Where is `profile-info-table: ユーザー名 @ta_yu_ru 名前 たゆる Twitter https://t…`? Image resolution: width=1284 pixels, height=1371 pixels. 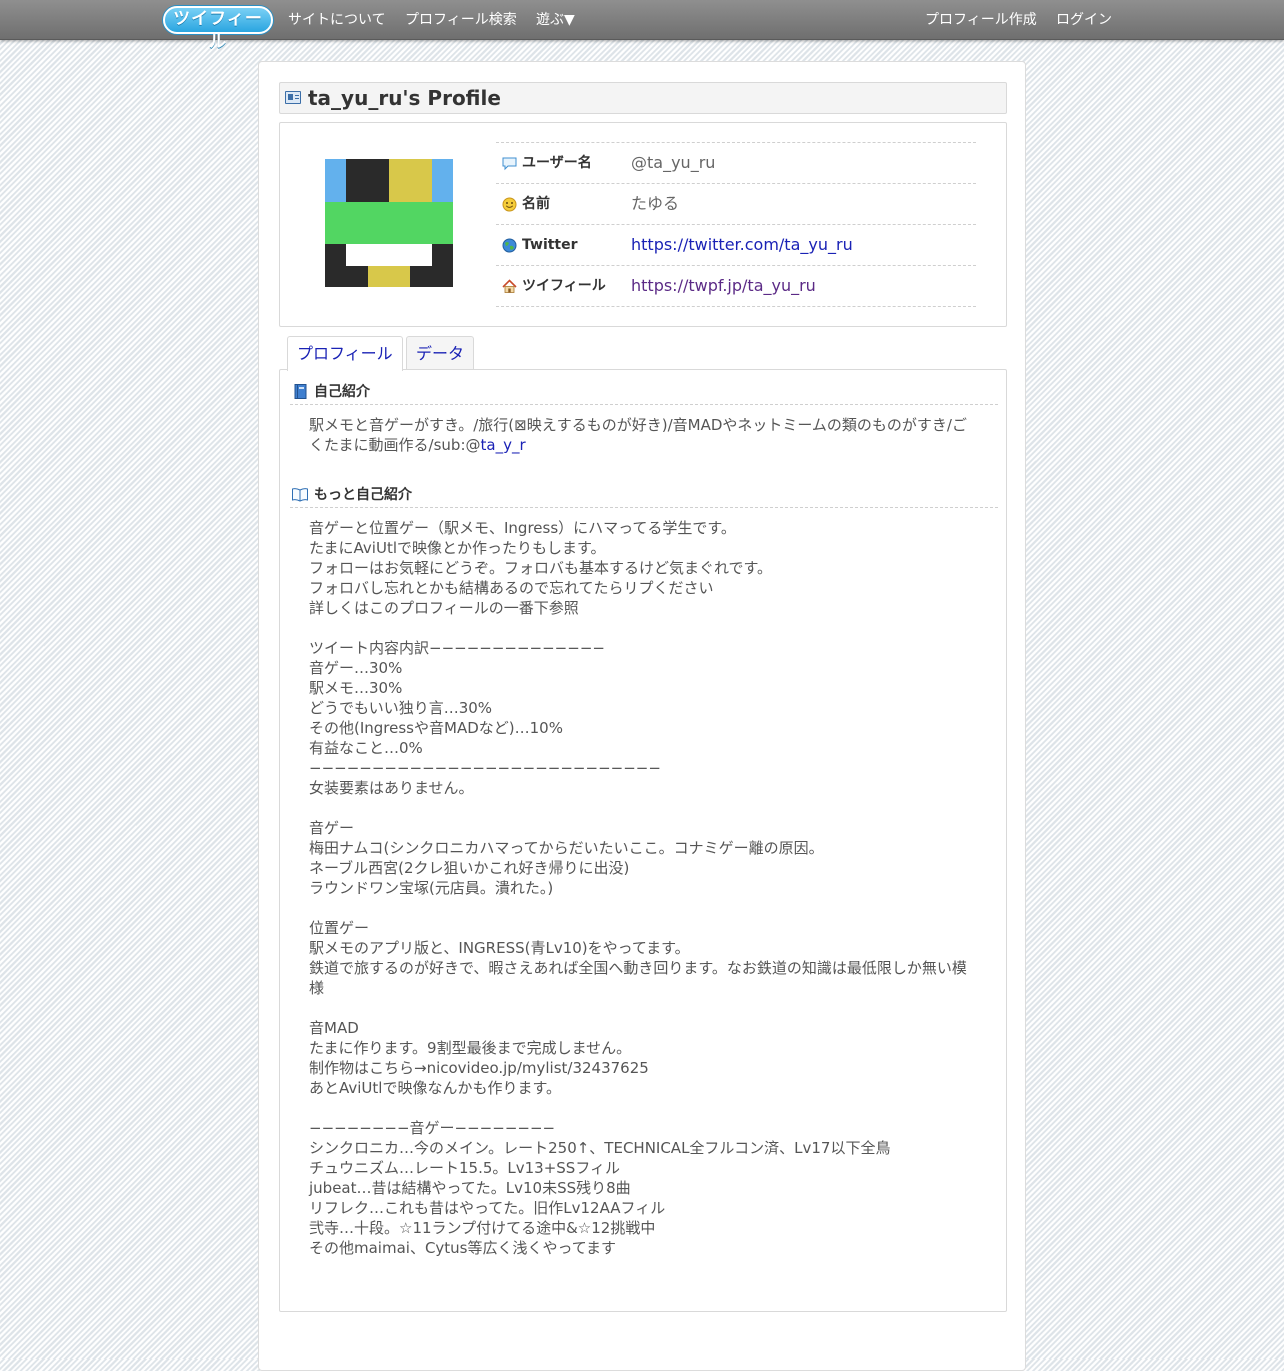
profile-info-table: ユーザー名 @ta_yu_ru 名前 たゆる Twitter https://t… is located at coordinates (736, 224).